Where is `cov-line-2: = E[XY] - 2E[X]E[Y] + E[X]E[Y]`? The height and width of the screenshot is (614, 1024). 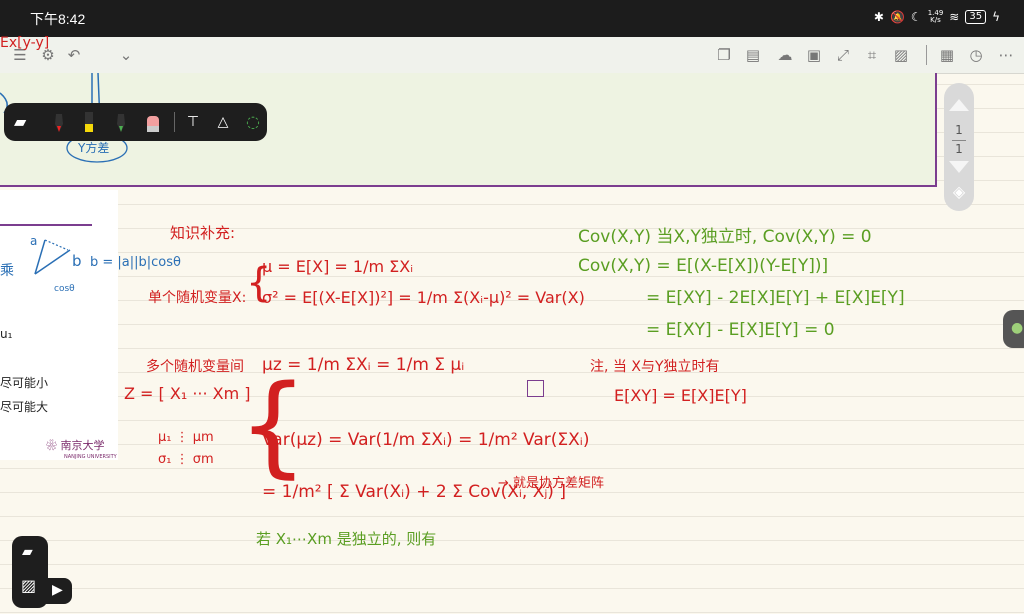
cov-line-2: = E[XY] - 2E[X]E[Y] + E[X]E[Y] is located at coordinates (775, 298).